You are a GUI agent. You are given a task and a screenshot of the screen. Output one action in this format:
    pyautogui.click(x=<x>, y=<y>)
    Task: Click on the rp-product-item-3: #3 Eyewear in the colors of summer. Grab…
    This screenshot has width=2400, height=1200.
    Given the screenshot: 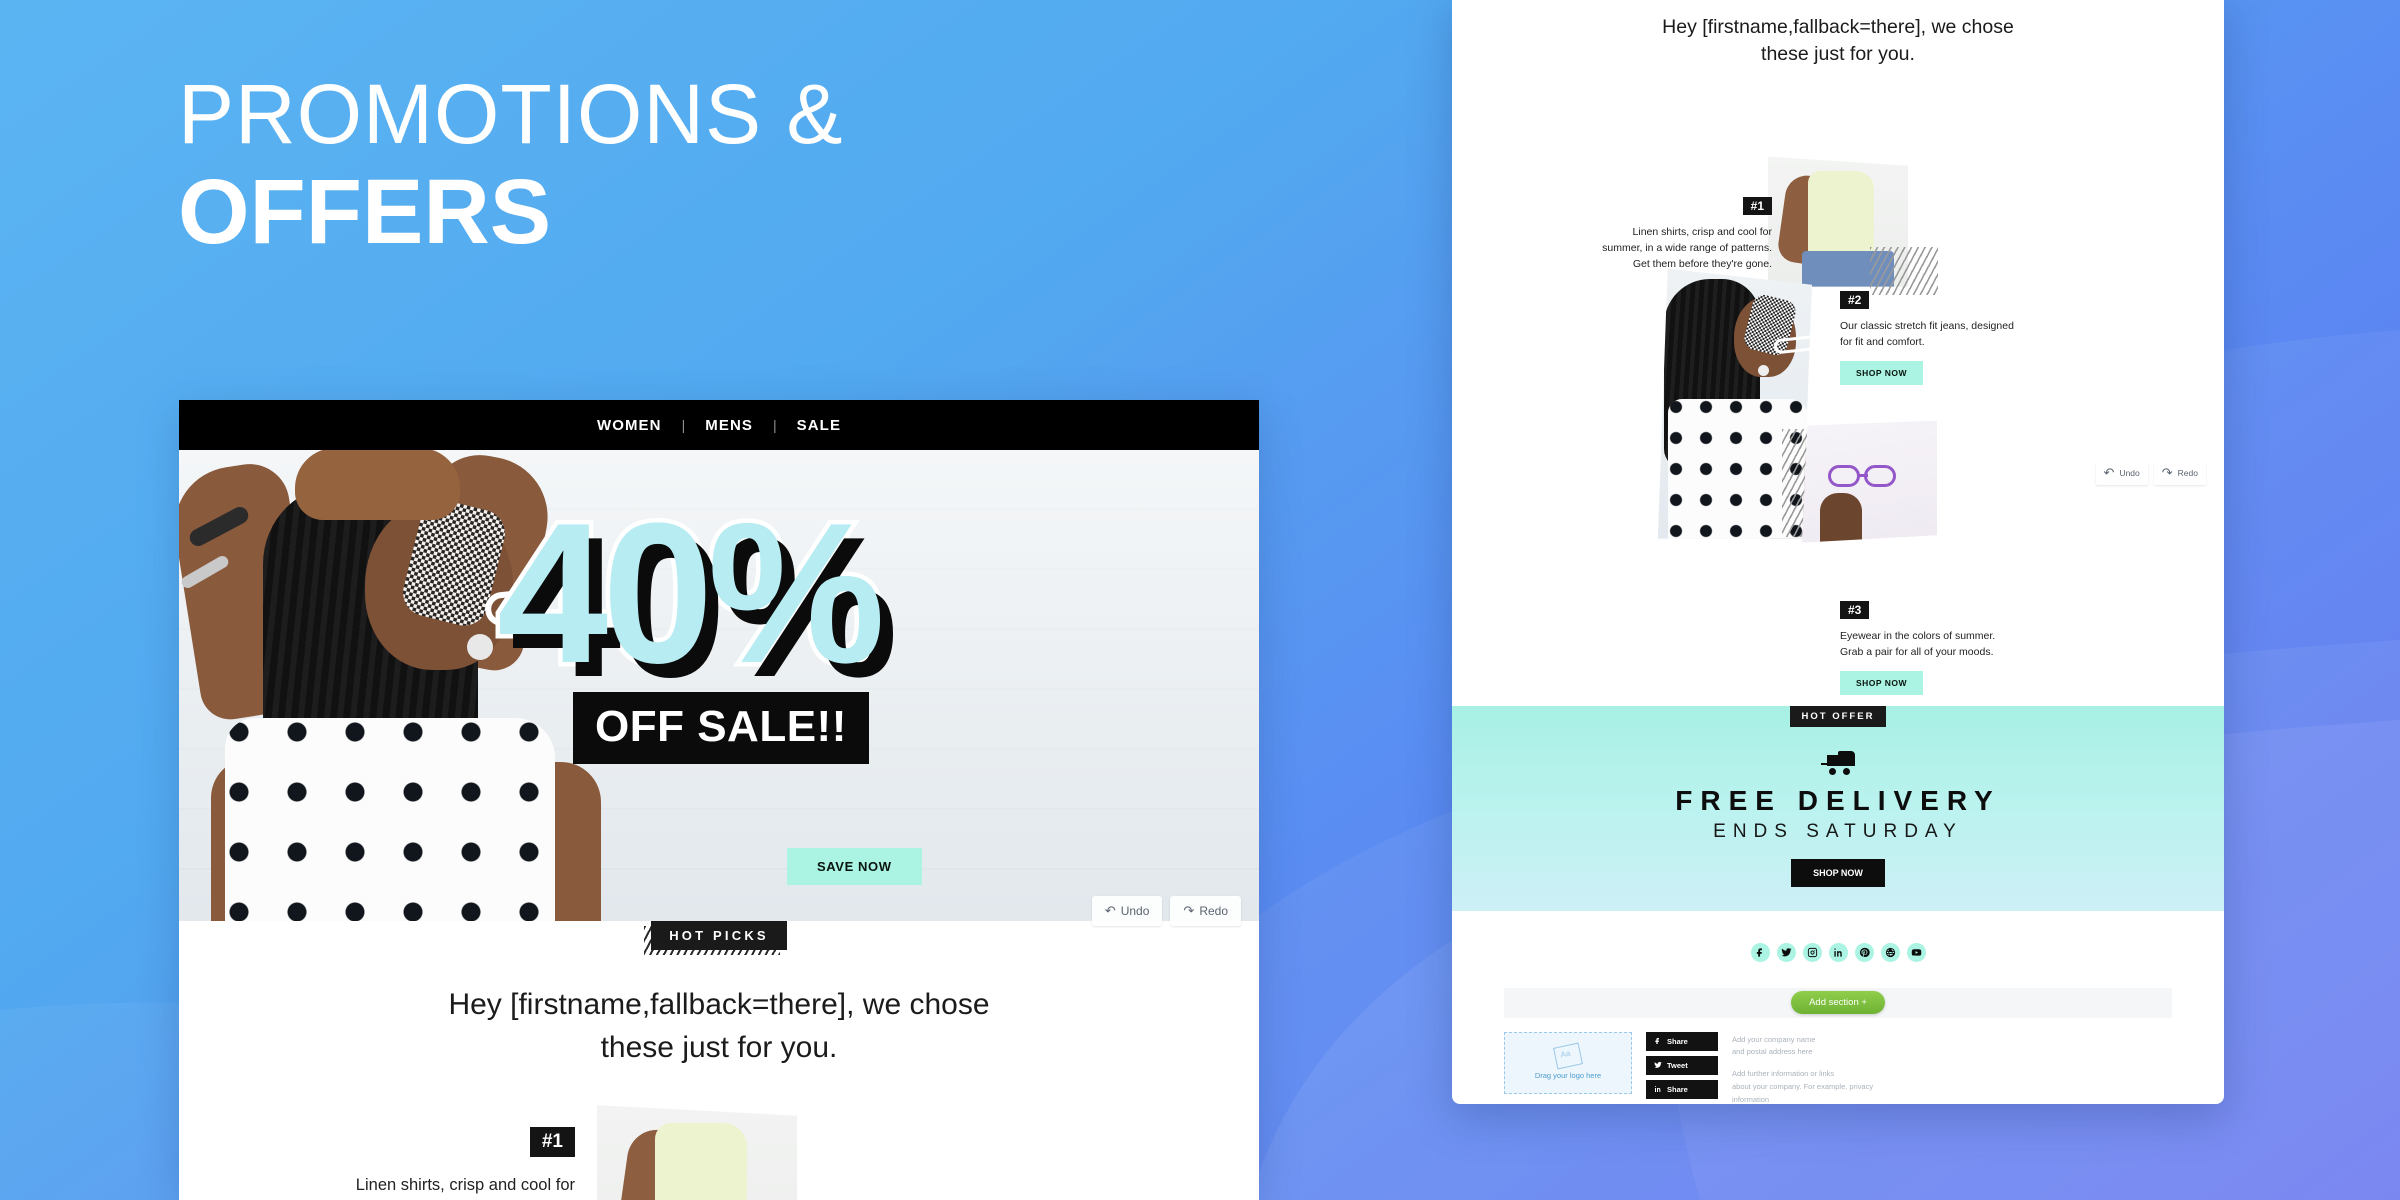 What is the action you would take?
    pyautogui.click(x=1945, y=648)
    